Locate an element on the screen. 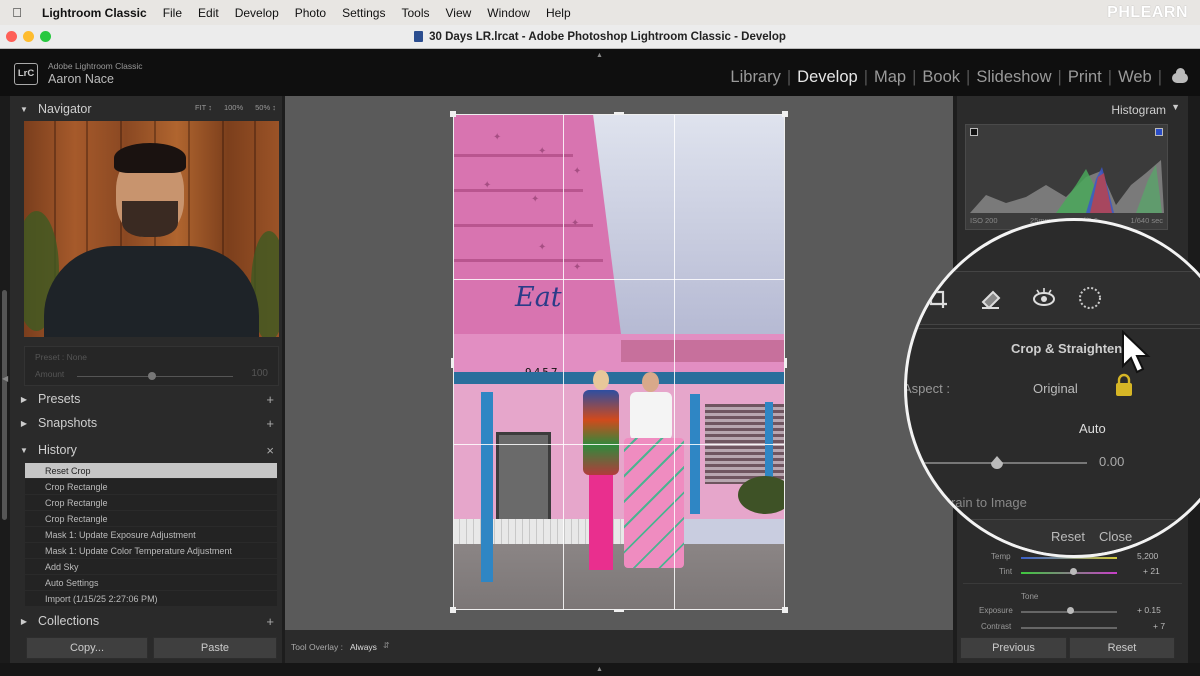  previous-button: Previous is located at coordinates (1013, 648).